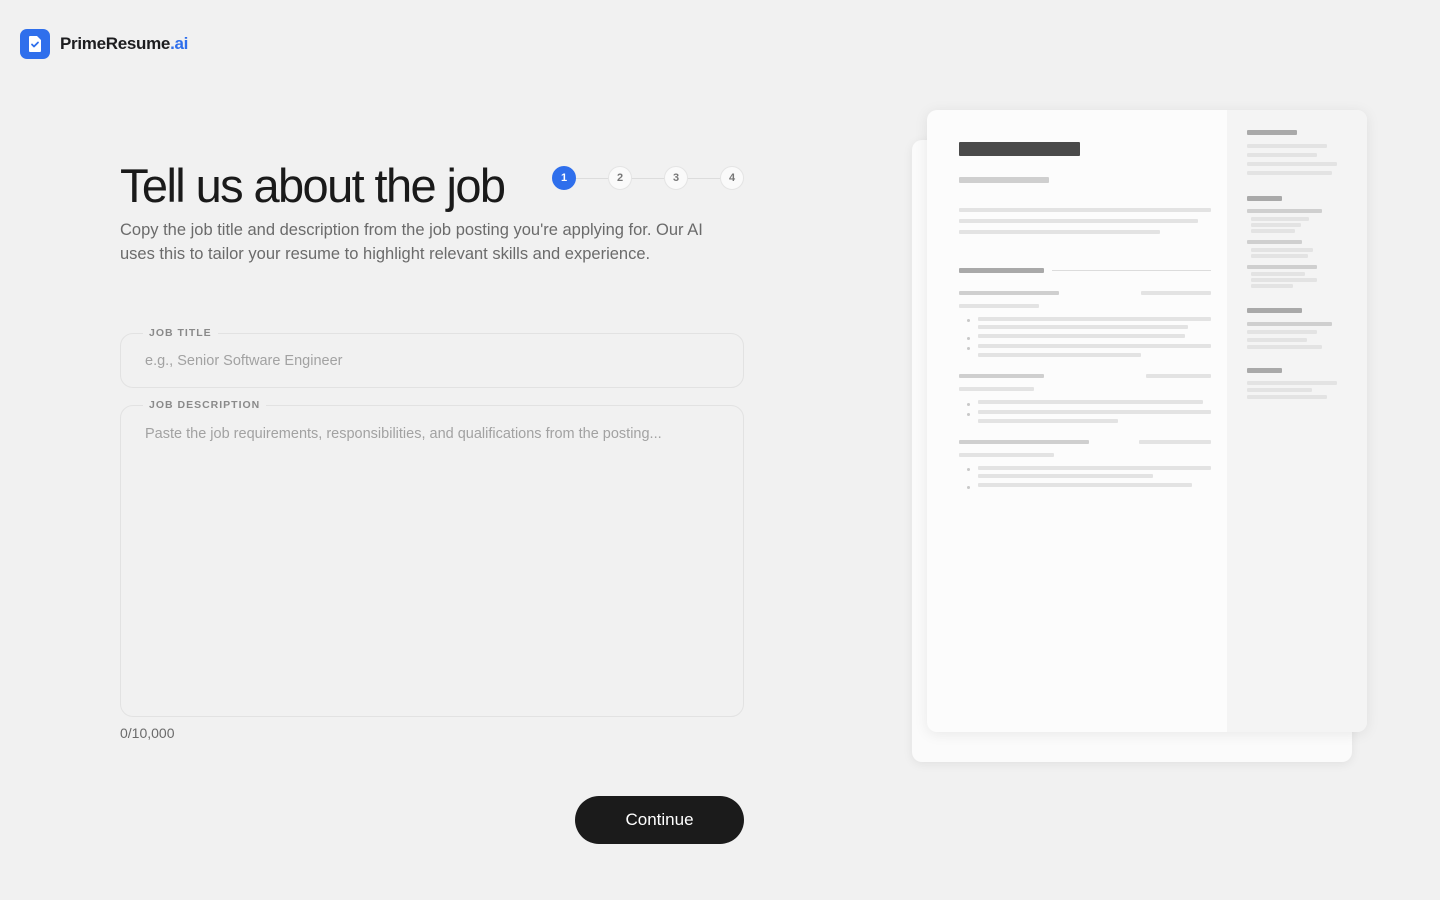 The image size is (1440, 900). I want to click on brand-suffix: .ai, so click(179, 43).